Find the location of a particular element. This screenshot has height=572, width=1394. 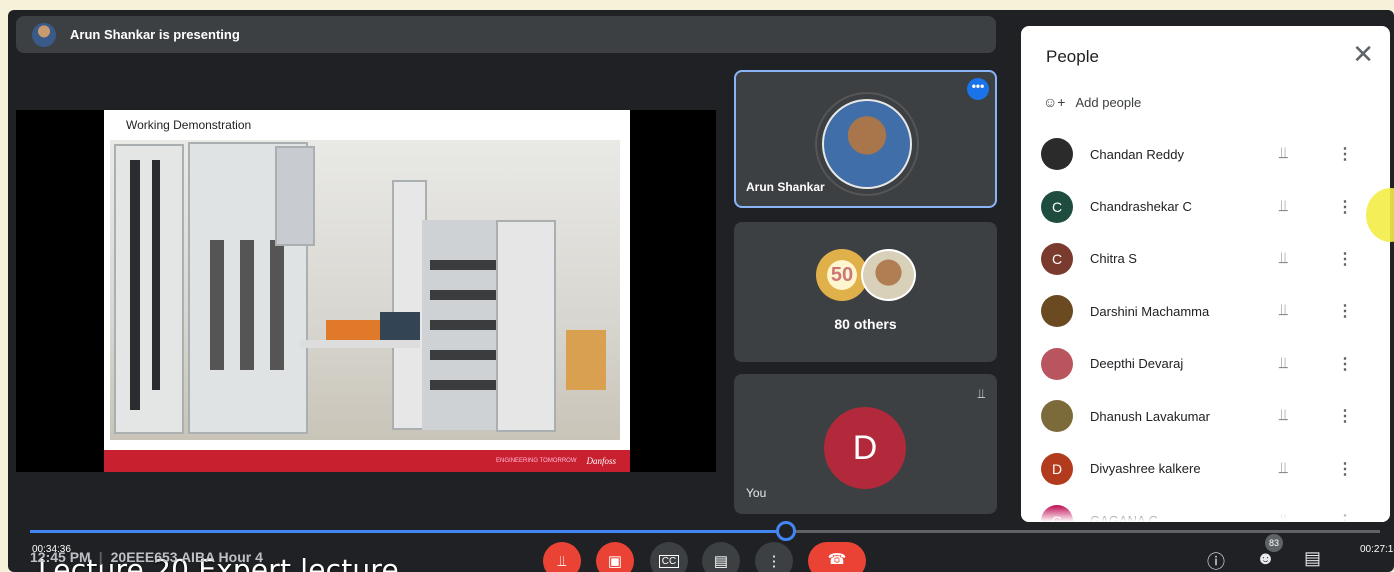

participant-row: C Chitra S ⫫ ⋮ is located at coordinates (1205, 259).